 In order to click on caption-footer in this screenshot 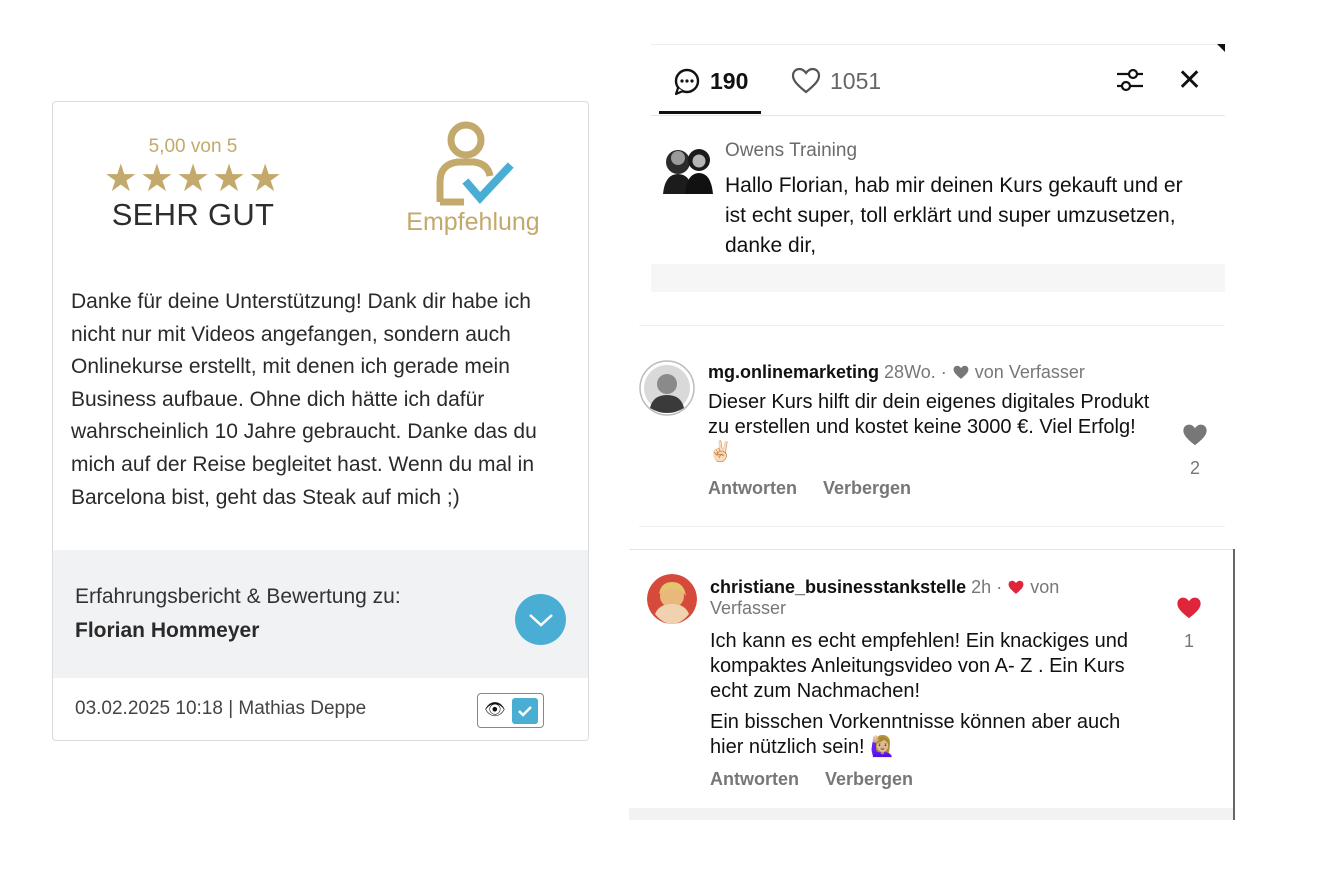, I will do `click(938, 278)`.